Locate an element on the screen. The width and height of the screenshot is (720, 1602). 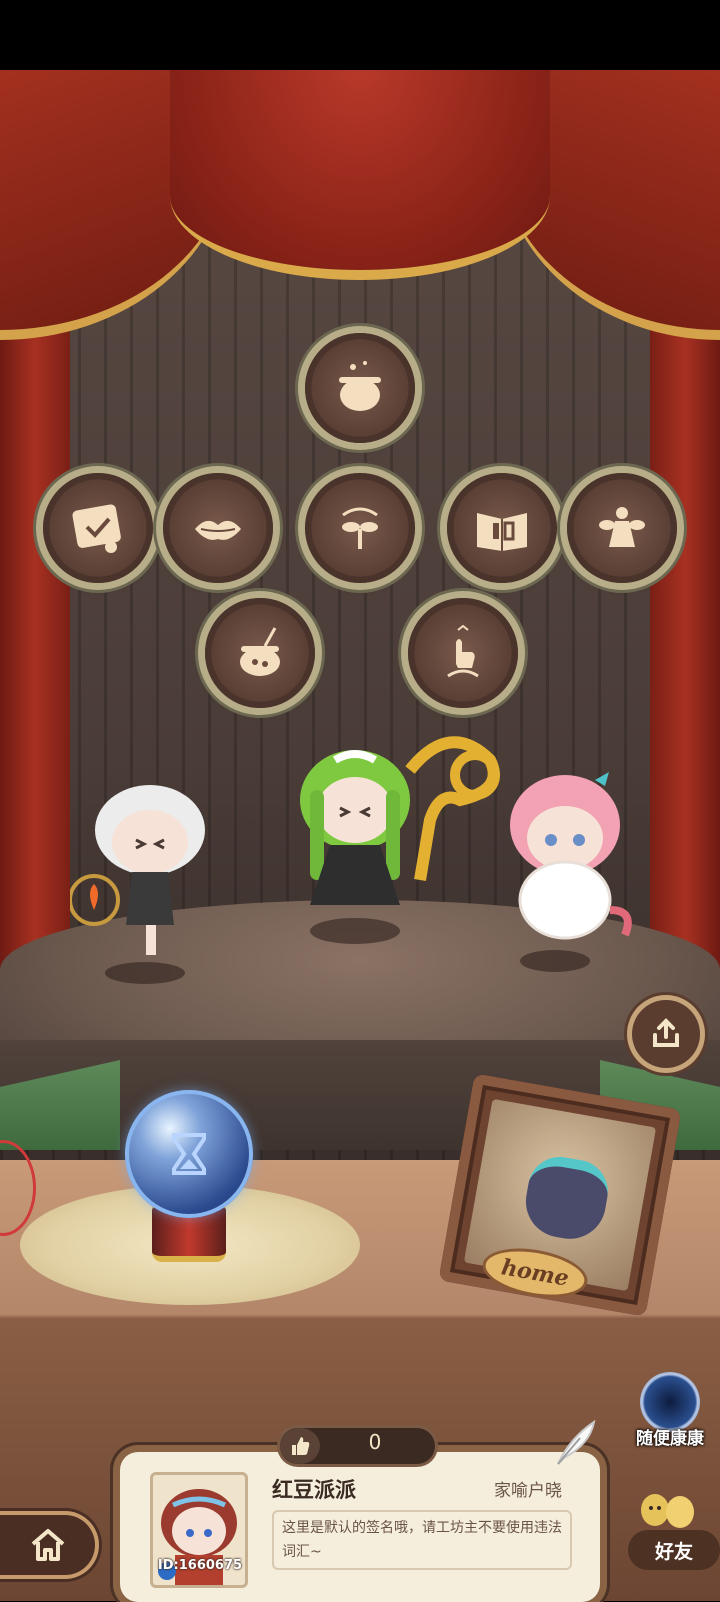
fairy-icon is located at coordinates (622, 527).